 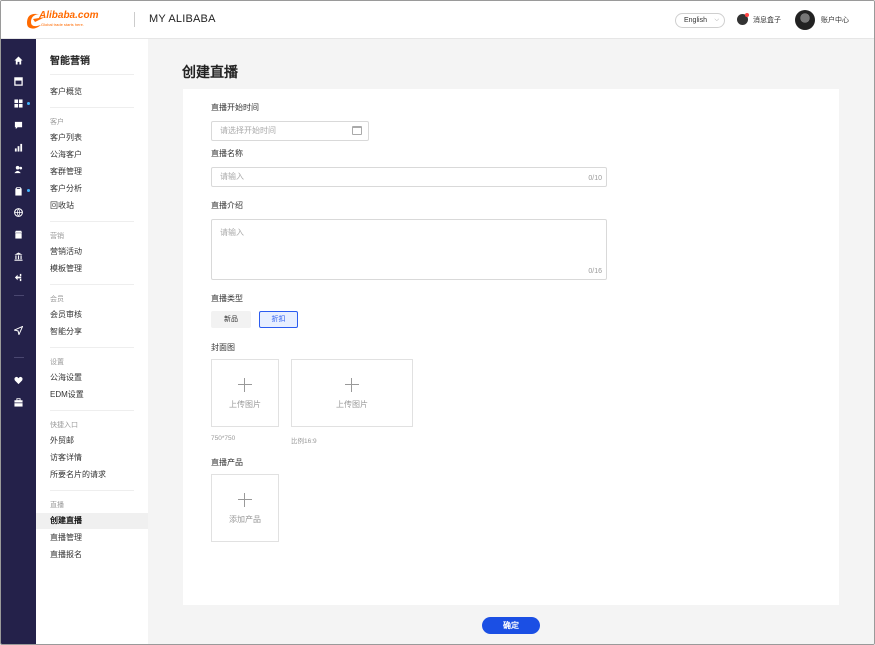 What do you see at coordinates (767, 20) in the screenshot?
I see `messages-link: 消息盒子` at bounding box center [767, 20].